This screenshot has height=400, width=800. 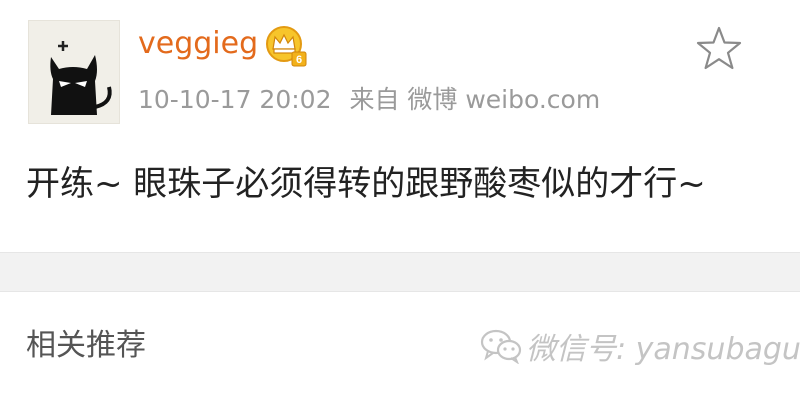 I want to click on post-date: 10-10-17 20:02, so click(x=235, y=99).